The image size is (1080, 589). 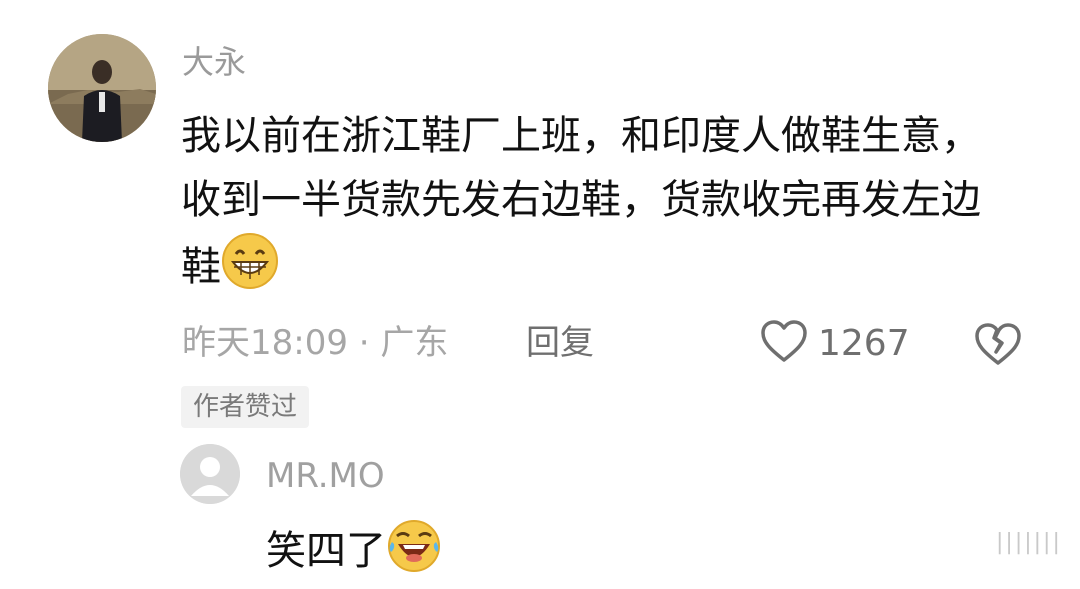 I want to click on like-button: 1267, so click(x=835, y=343).